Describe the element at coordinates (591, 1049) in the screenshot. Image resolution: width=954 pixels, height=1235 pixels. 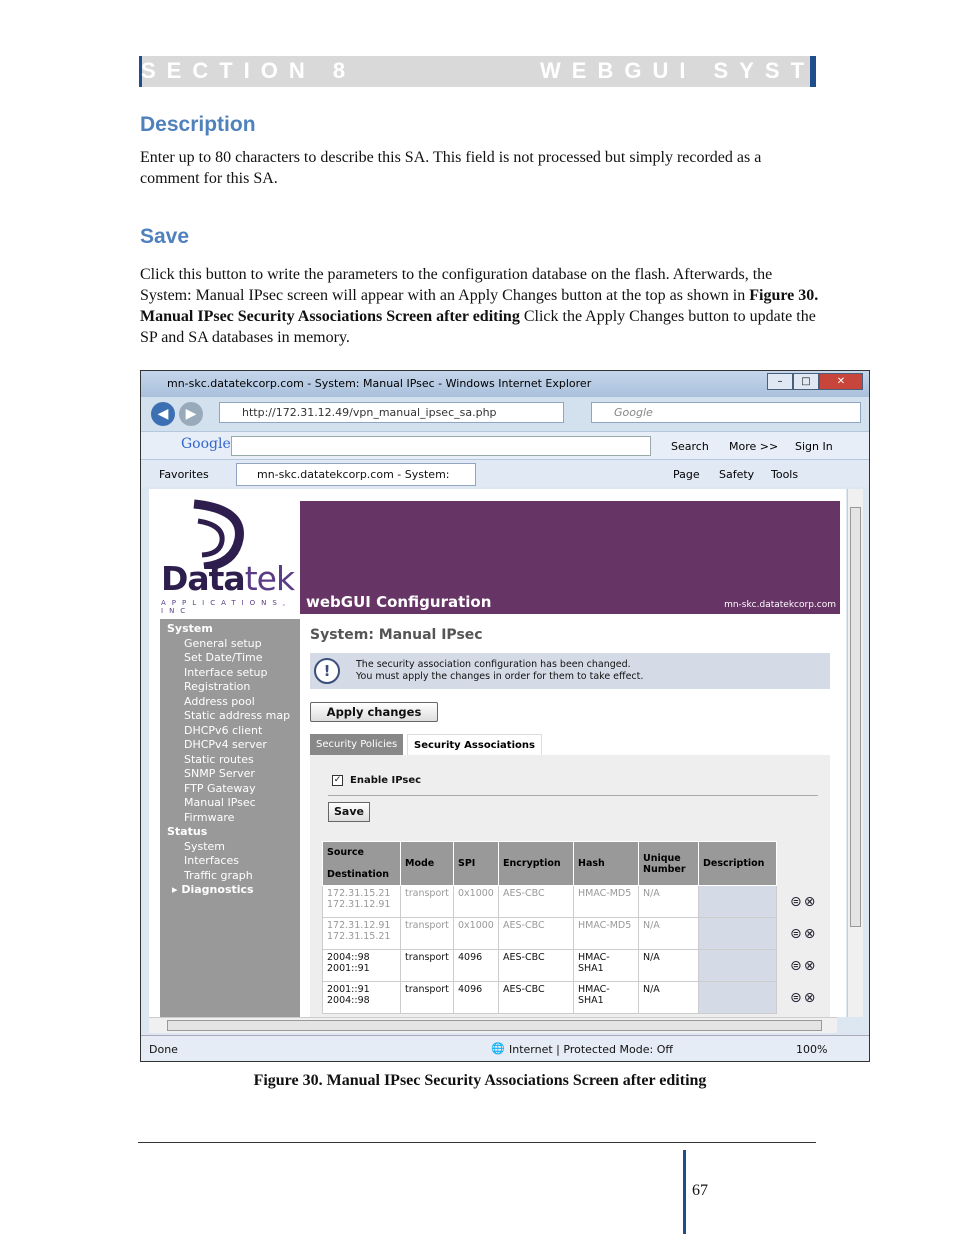
I see `security-zone: Internet | Protected Mode: Off` at that location.